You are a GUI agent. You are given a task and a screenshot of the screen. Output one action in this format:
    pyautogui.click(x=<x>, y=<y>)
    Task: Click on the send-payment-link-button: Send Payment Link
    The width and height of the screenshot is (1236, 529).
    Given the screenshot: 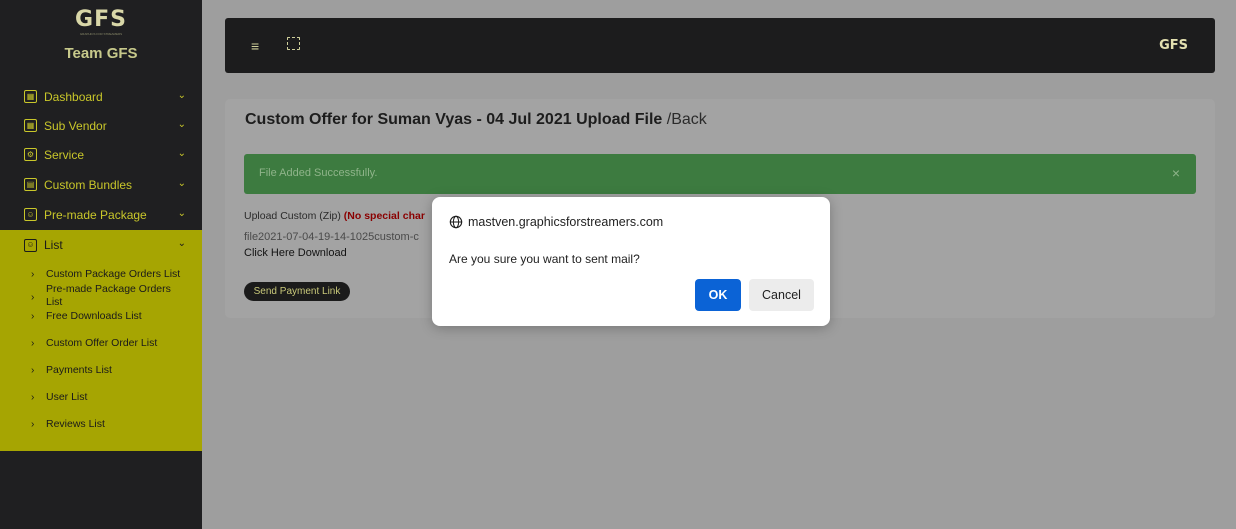 What is the action you would take?
    pyautogui.click(x=297, y=291)
    